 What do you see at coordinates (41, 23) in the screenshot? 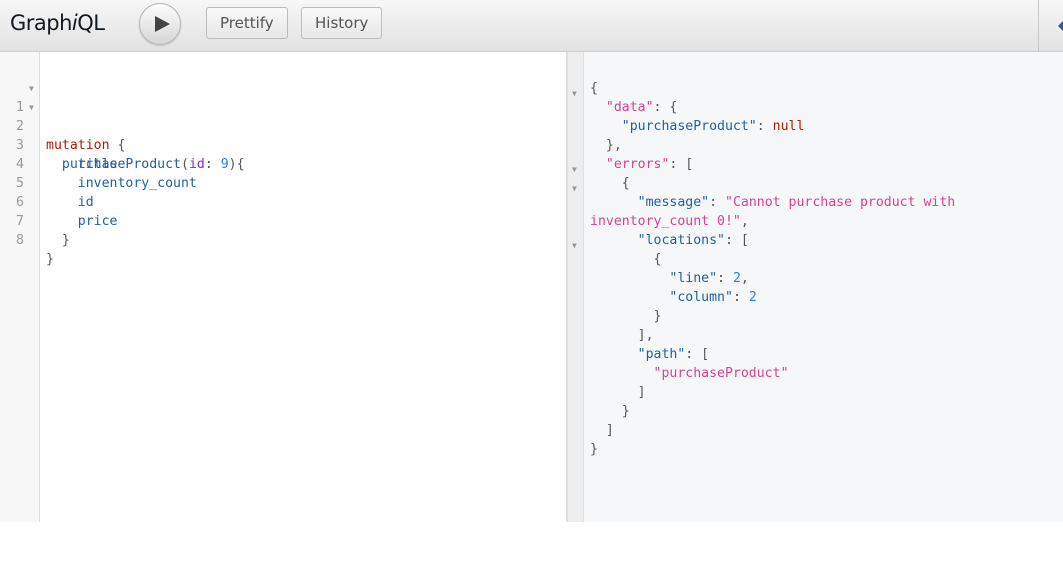
I see `title-text: Graph` at bounding box center [41, 23].